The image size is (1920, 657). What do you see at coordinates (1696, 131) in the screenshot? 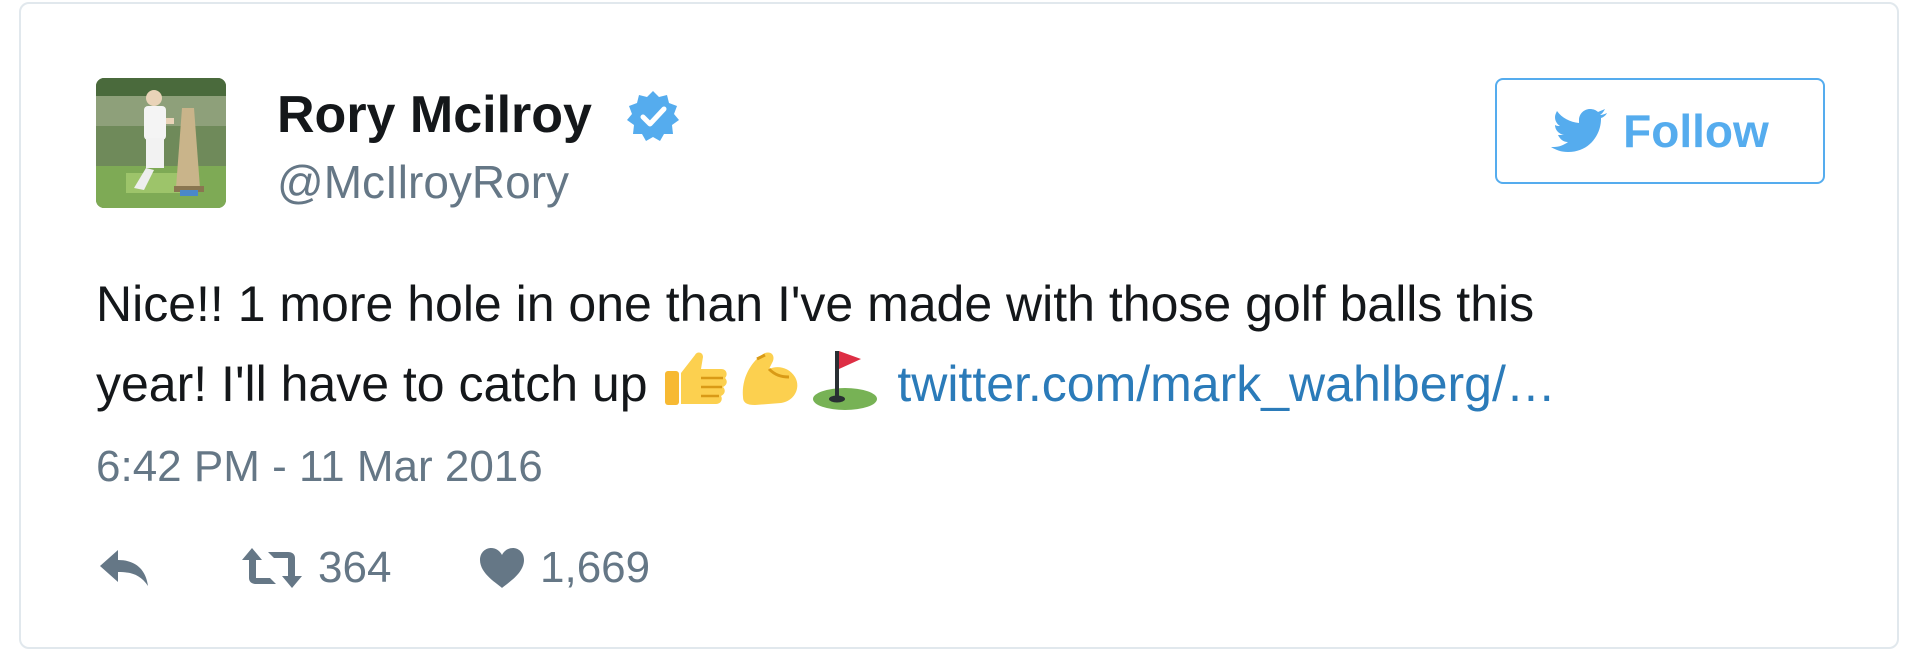
I see `follow-label: Follow` at bounding box center [1696, 131].